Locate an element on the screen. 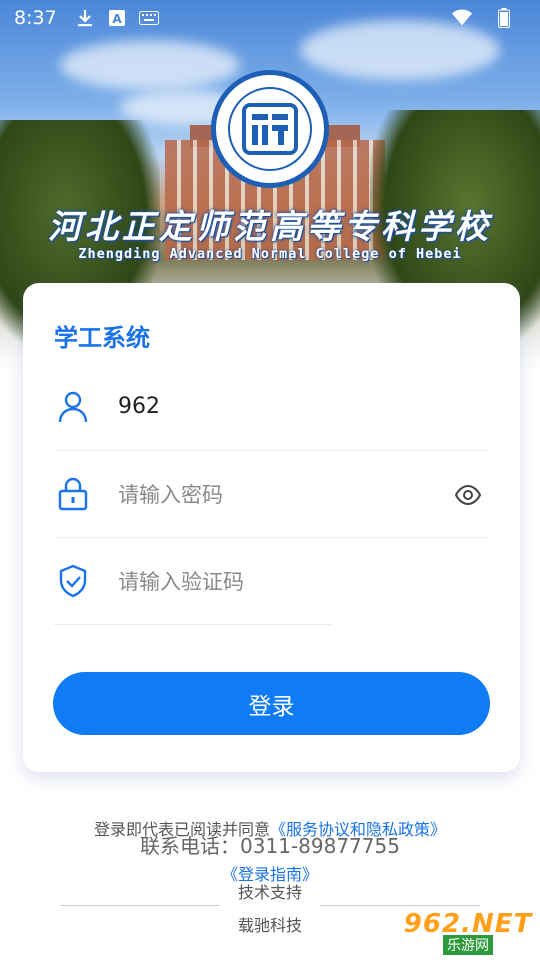 Image resolution: width=540 pixels, height=960 pixels. school-logo is located at coordinates (270, 129).